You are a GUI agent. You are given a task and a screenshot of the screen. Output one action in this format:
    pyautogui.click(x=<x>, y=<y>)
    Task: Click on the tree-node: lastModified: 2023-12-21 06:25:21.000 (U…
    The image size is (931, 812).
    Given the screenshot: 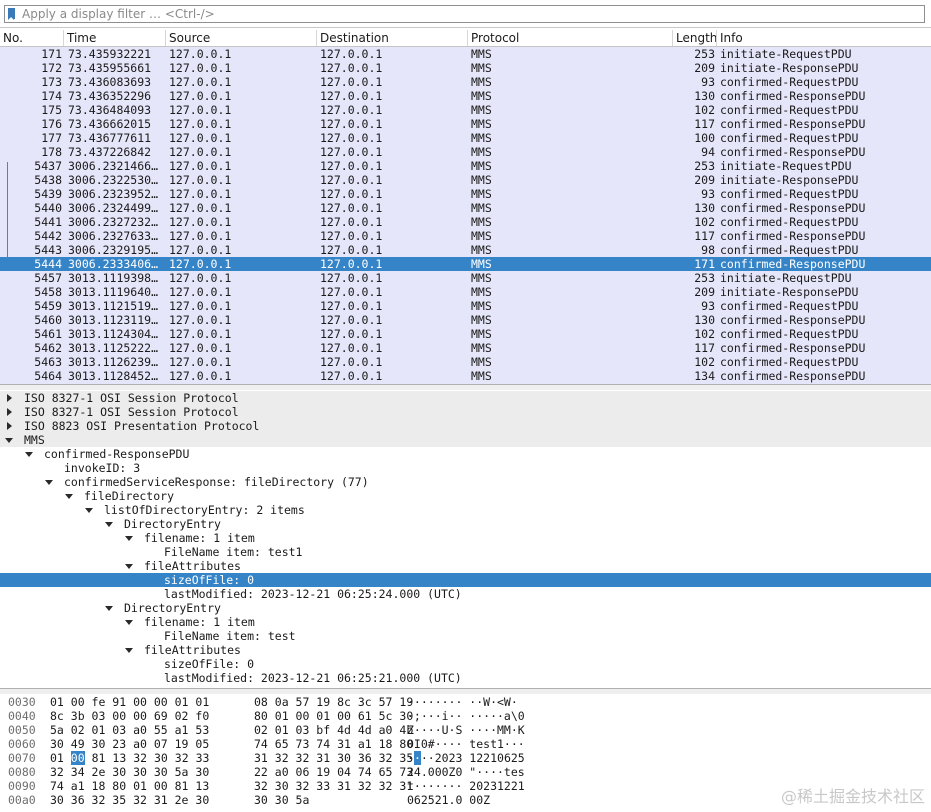 What is the action you would take?
    pyautogui.click(x=465, y=678)
    